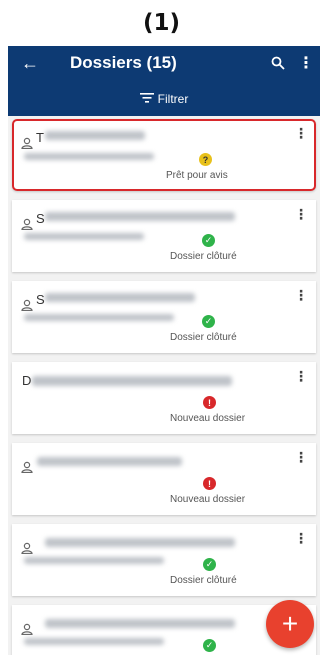 The image size is (323, 655). I want to click on dossier-card: ⋮! Nouveau dossier, so click(164, 479).